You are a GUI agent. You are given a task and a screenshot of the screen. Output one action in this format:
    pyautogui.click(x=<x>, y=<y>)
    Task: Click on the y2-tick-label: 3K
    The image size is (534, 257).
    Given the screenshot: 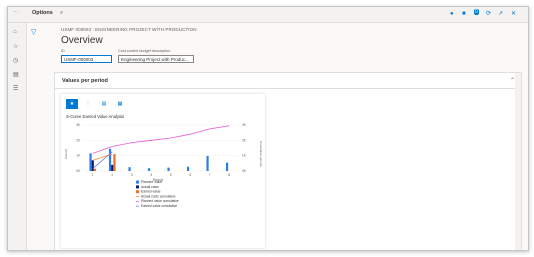 What is the action you would take?
    pyautogui.click(x=244, y=125)
    